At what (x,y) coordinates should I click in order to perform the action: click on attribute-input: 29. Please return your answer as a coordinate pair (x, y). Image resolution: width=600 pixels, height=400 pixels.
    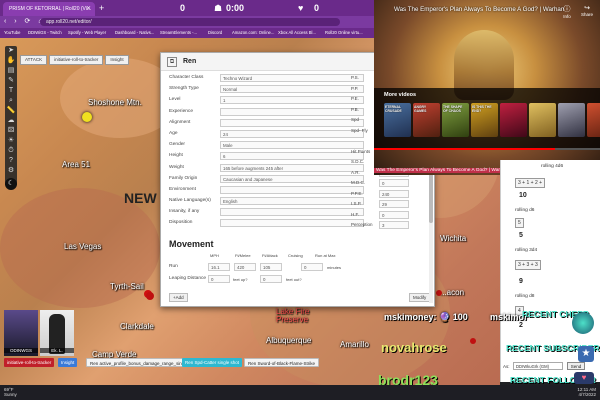
    Looking at the image, I should click on (394, 204).